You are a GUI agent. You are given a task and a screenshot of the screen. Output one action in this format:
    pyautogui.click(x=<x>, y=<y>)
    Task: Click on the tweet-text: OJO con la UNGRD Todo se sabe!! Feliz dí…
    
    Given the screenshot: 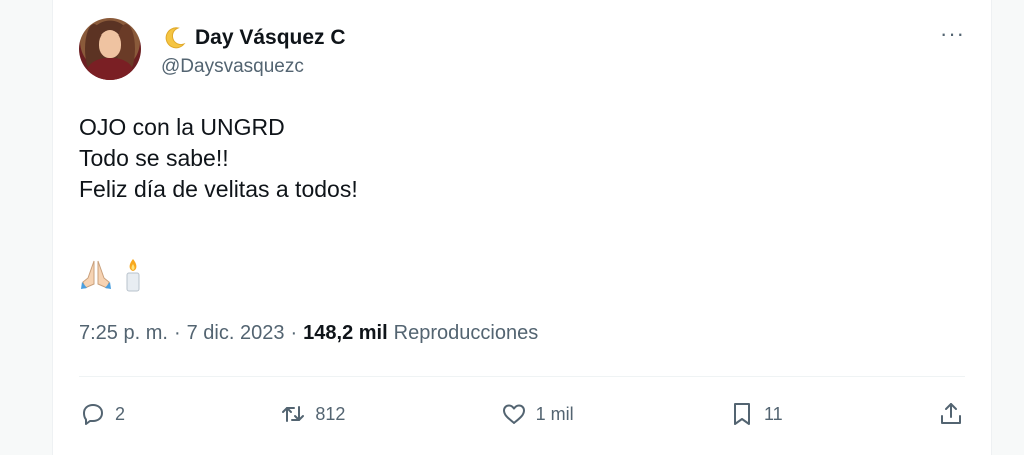 What is the action you would take?
    pyautogui.click(x=218, y=158)
    